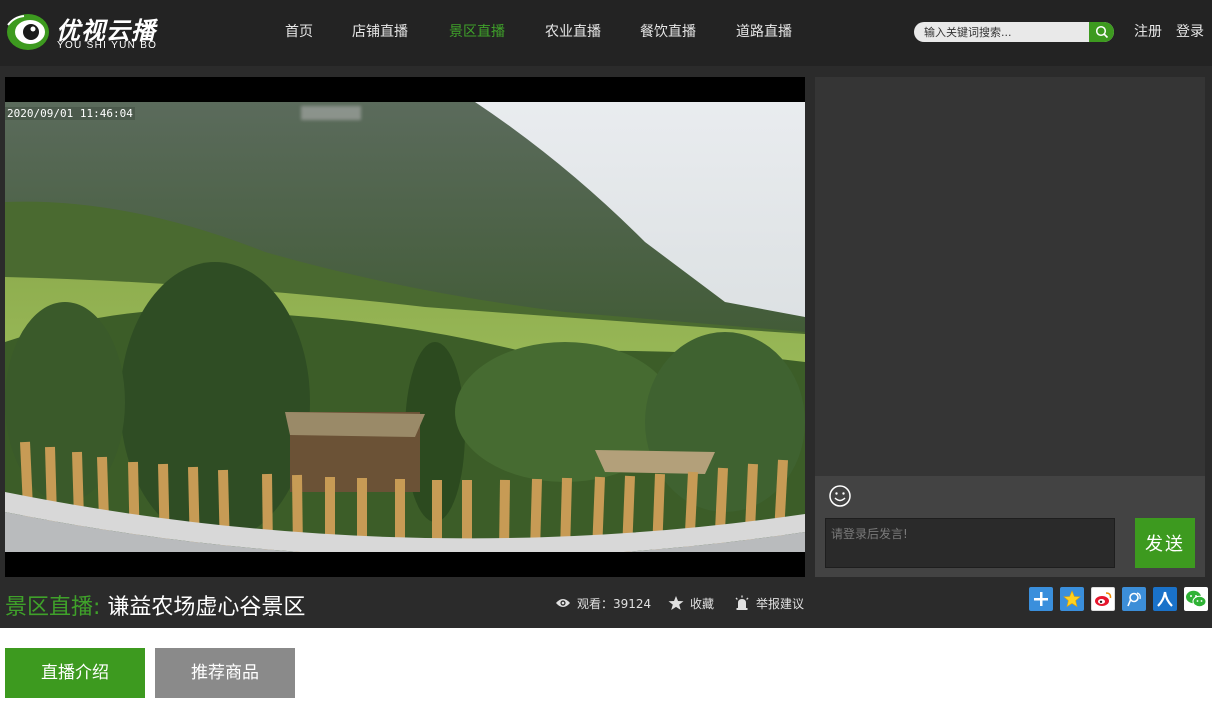  I want to click on tencent-weibo-icon, so click(1134, 599).